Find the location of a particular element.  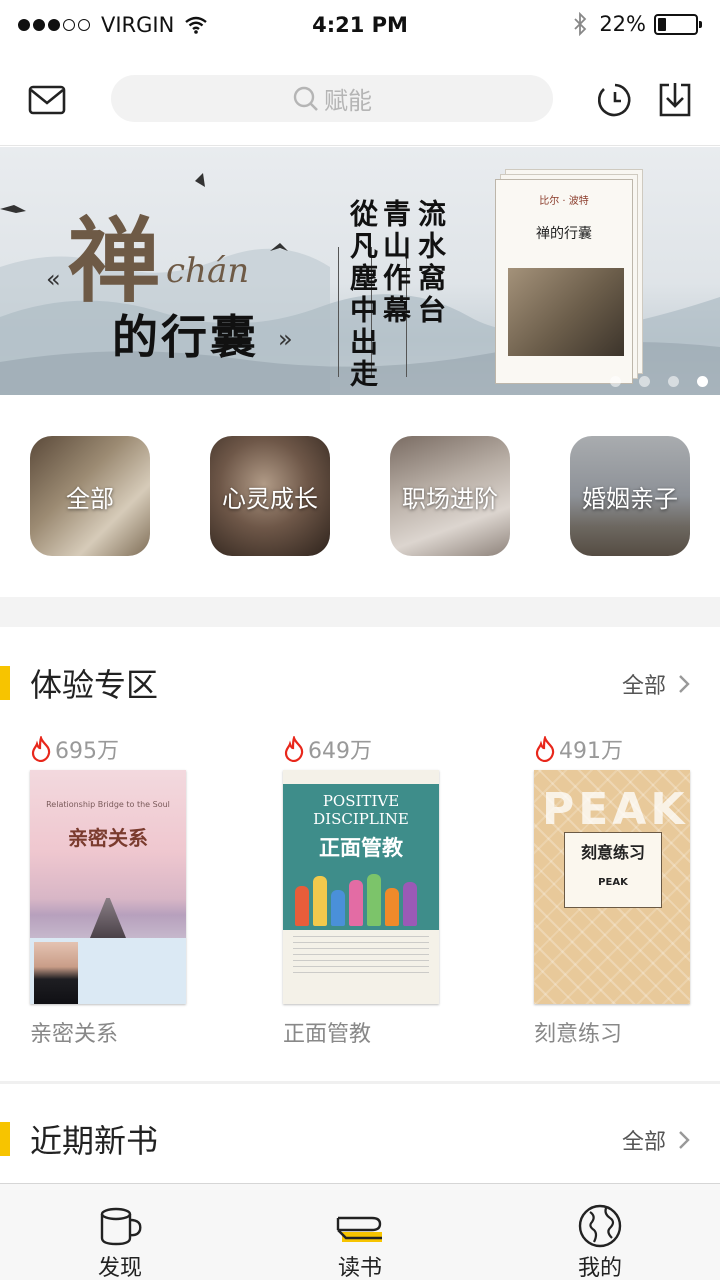

mail-icon is located at coordinates (47, 100).